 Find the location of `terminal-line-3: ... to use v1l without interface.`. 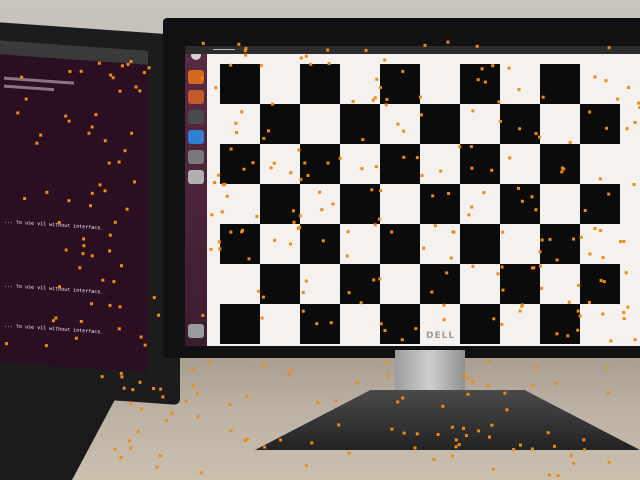

terminal-line-3: ... to use v1l without interface. is located at coordinates (54, 329).